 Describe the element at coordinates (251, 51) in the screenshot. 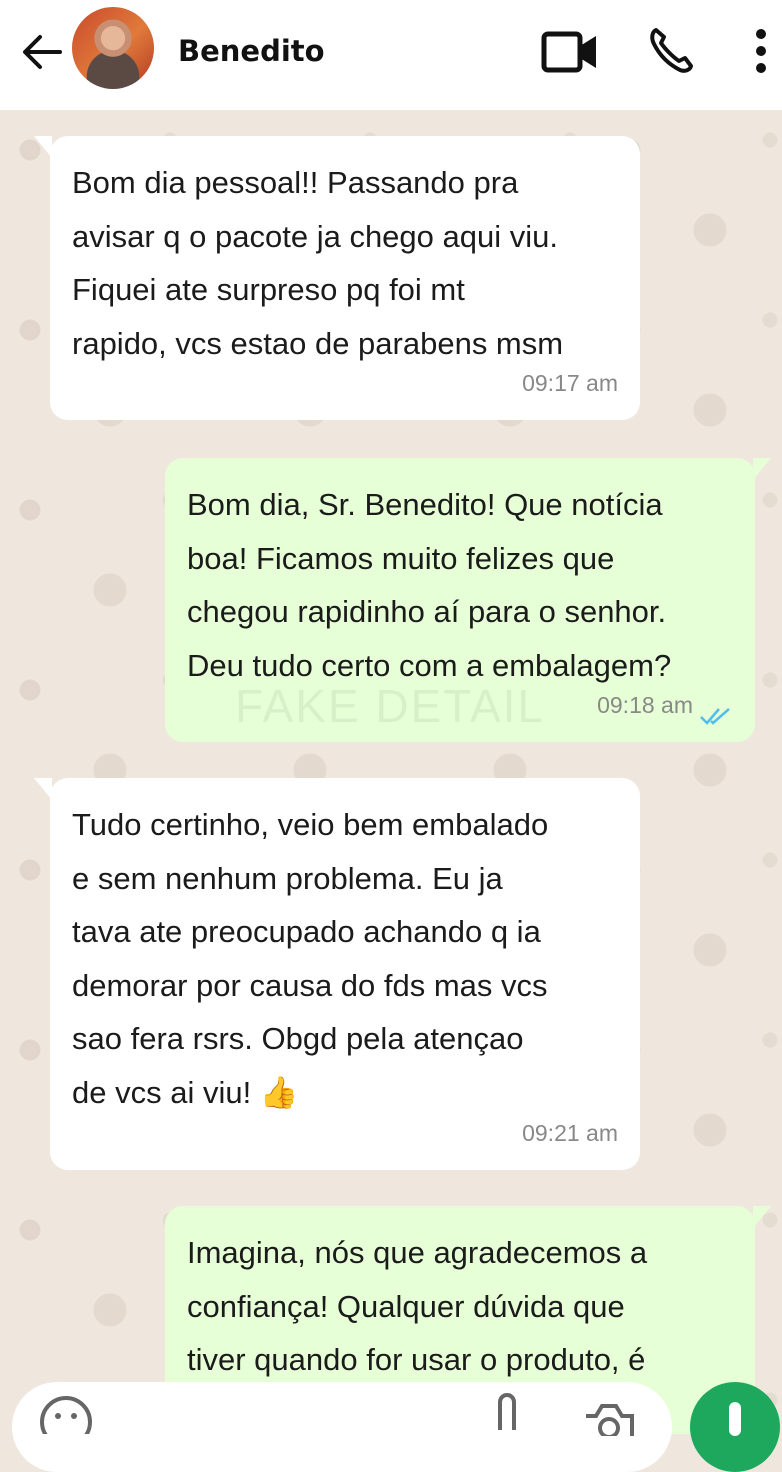

I see `contact-name: Benedito` at that location.